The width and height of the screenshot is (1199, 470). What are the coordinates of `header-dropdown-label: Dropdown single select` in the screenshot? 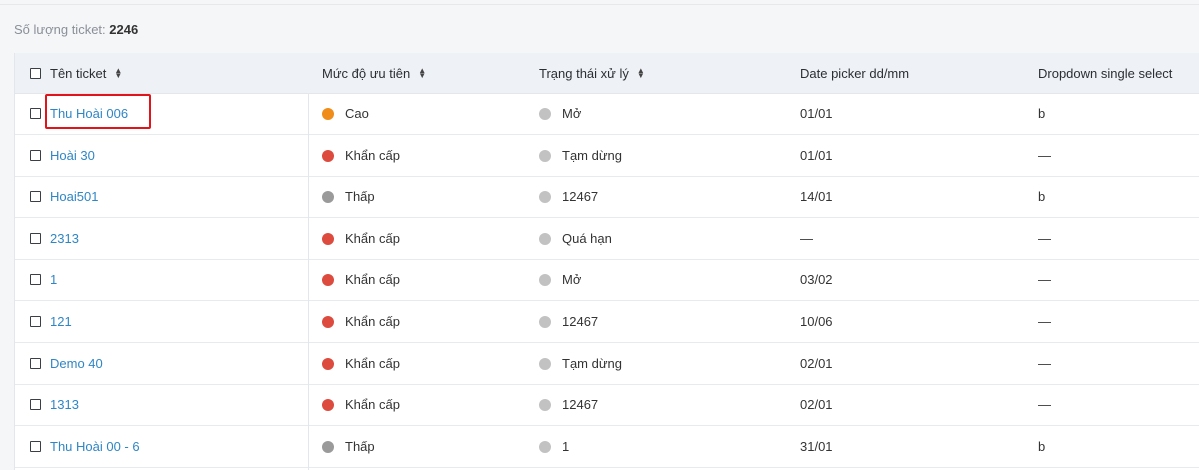 It's located at (1105, 73).